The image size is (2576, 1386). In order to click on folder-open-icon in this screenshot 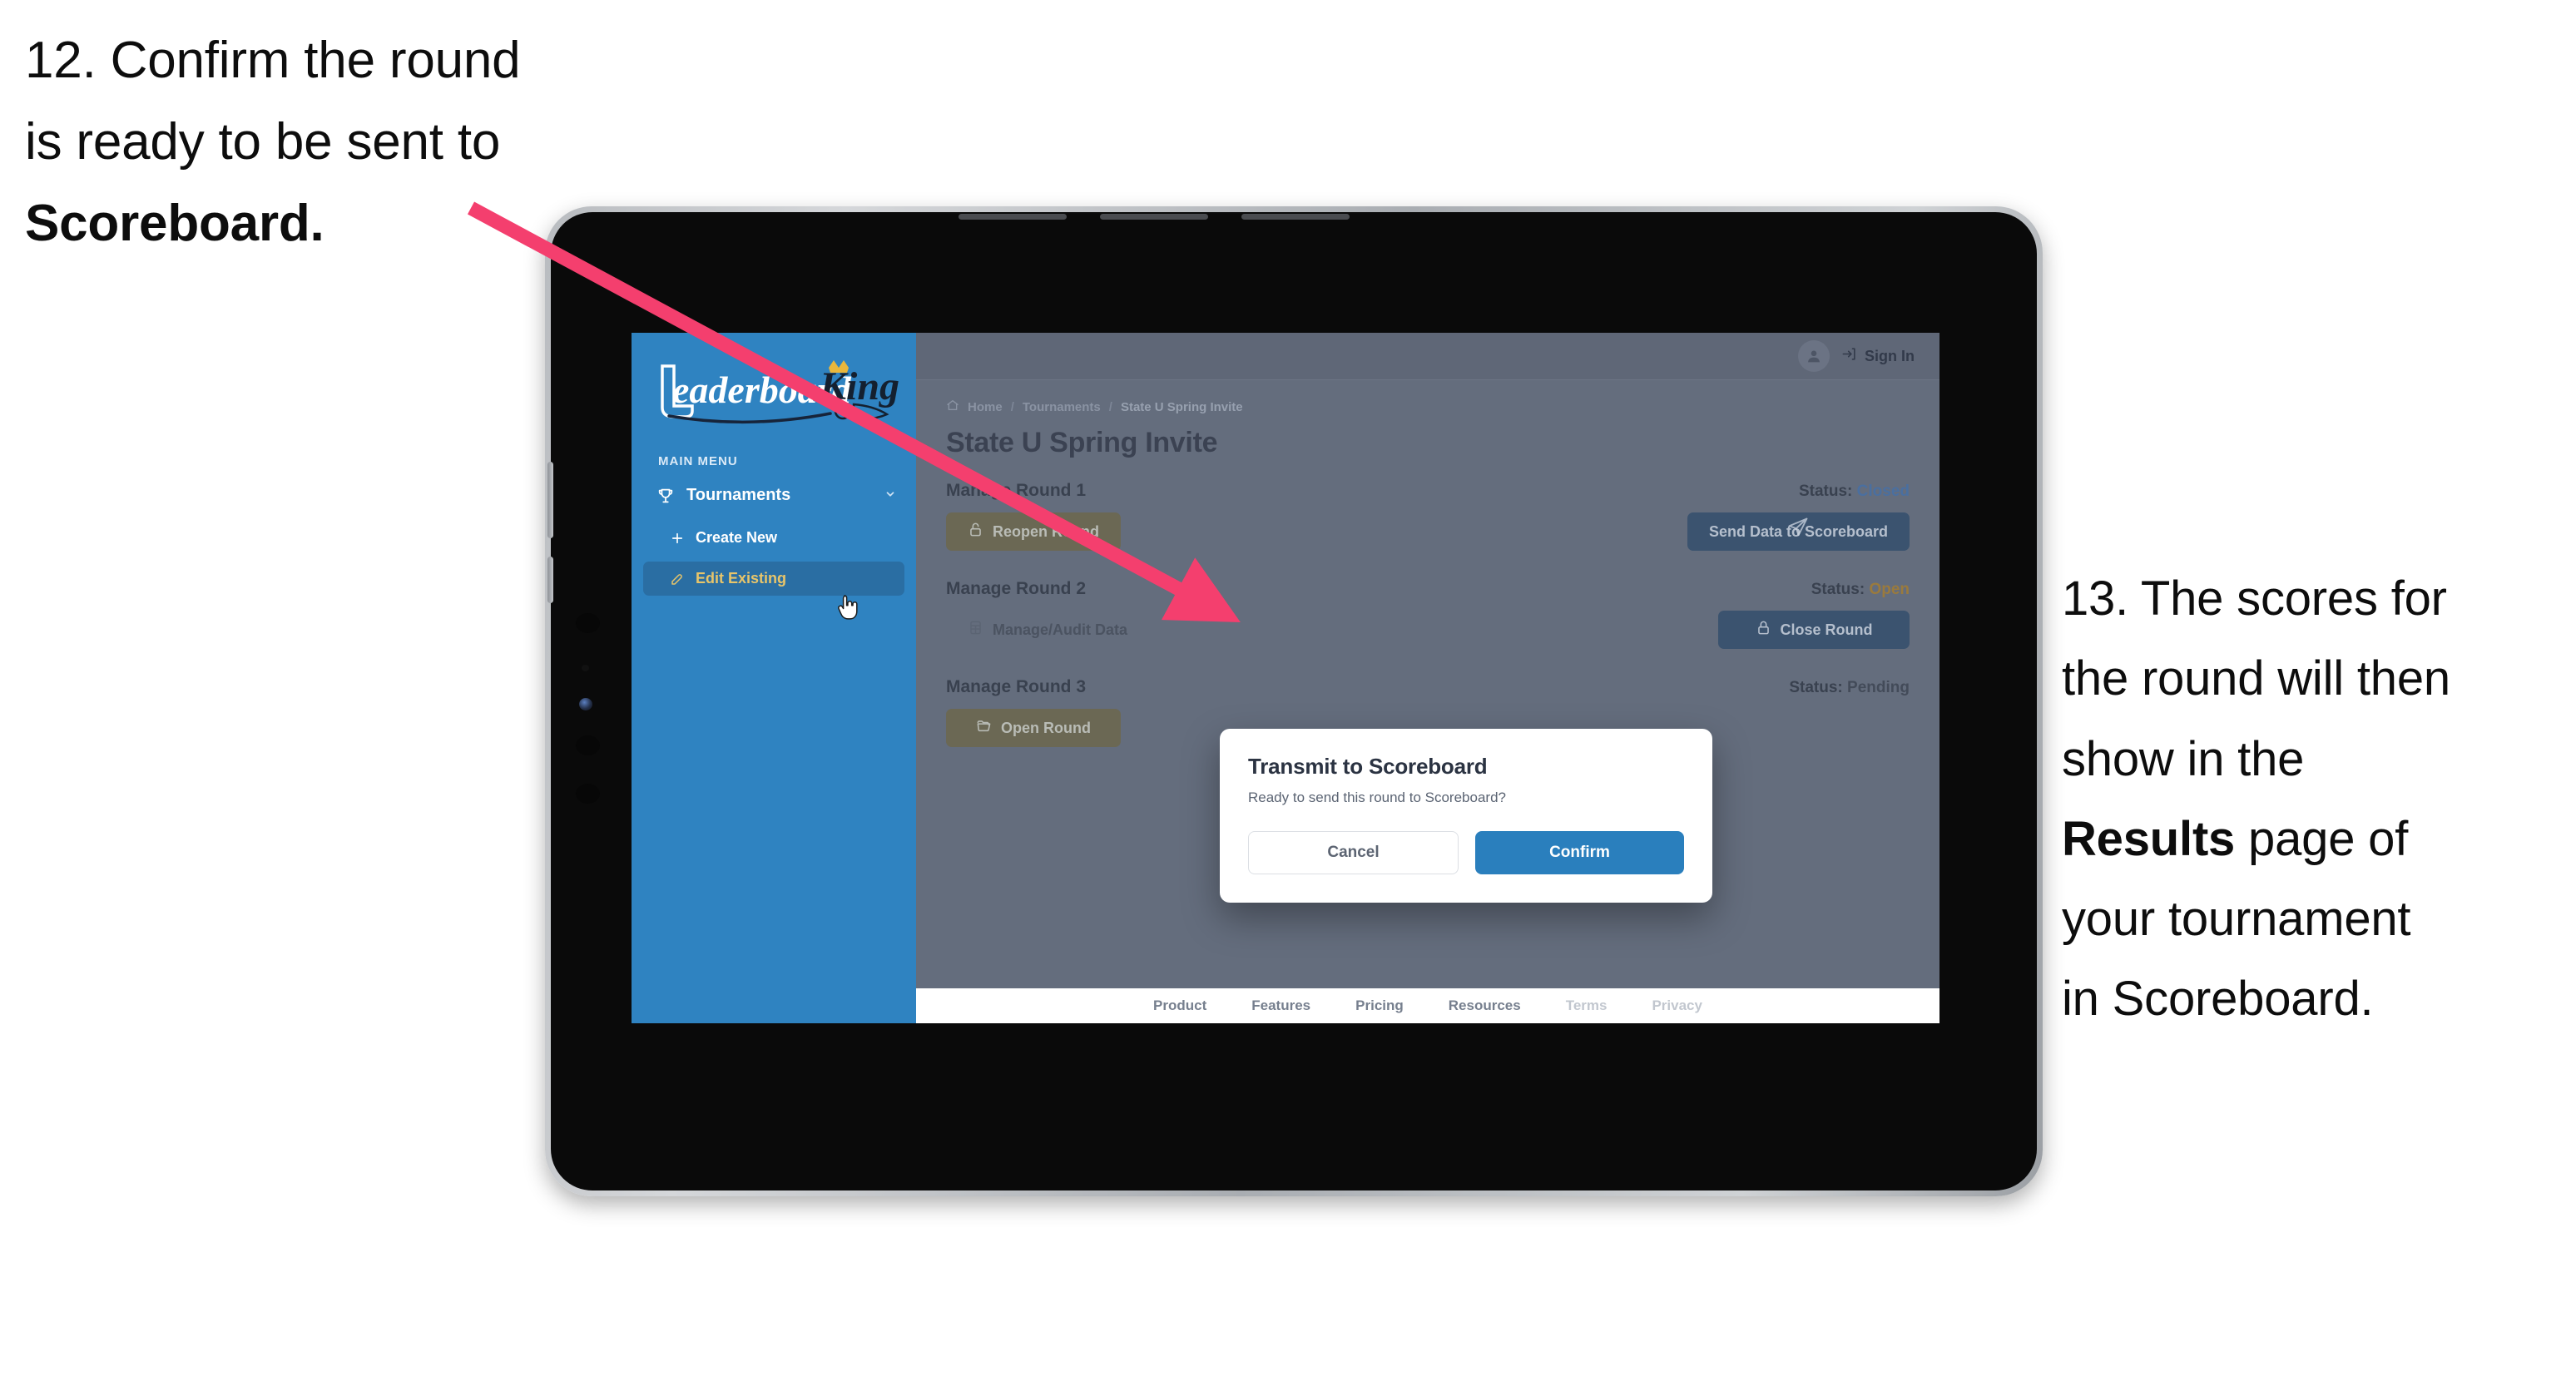, I will do `click(984, 728)`.